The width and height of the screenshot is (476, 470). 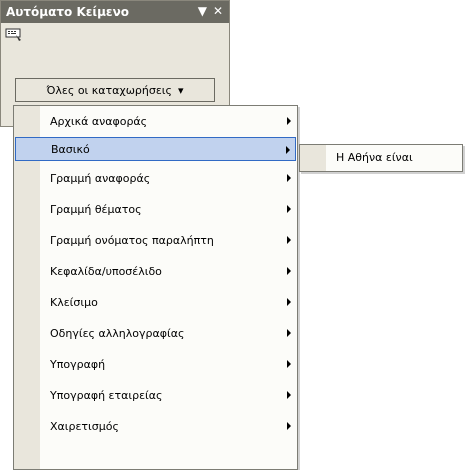 What do you see at coordinates (155, 364) in the screenshot?
I see `menu-item-signature: Υπογραφή` at bounding box center [155, 364].